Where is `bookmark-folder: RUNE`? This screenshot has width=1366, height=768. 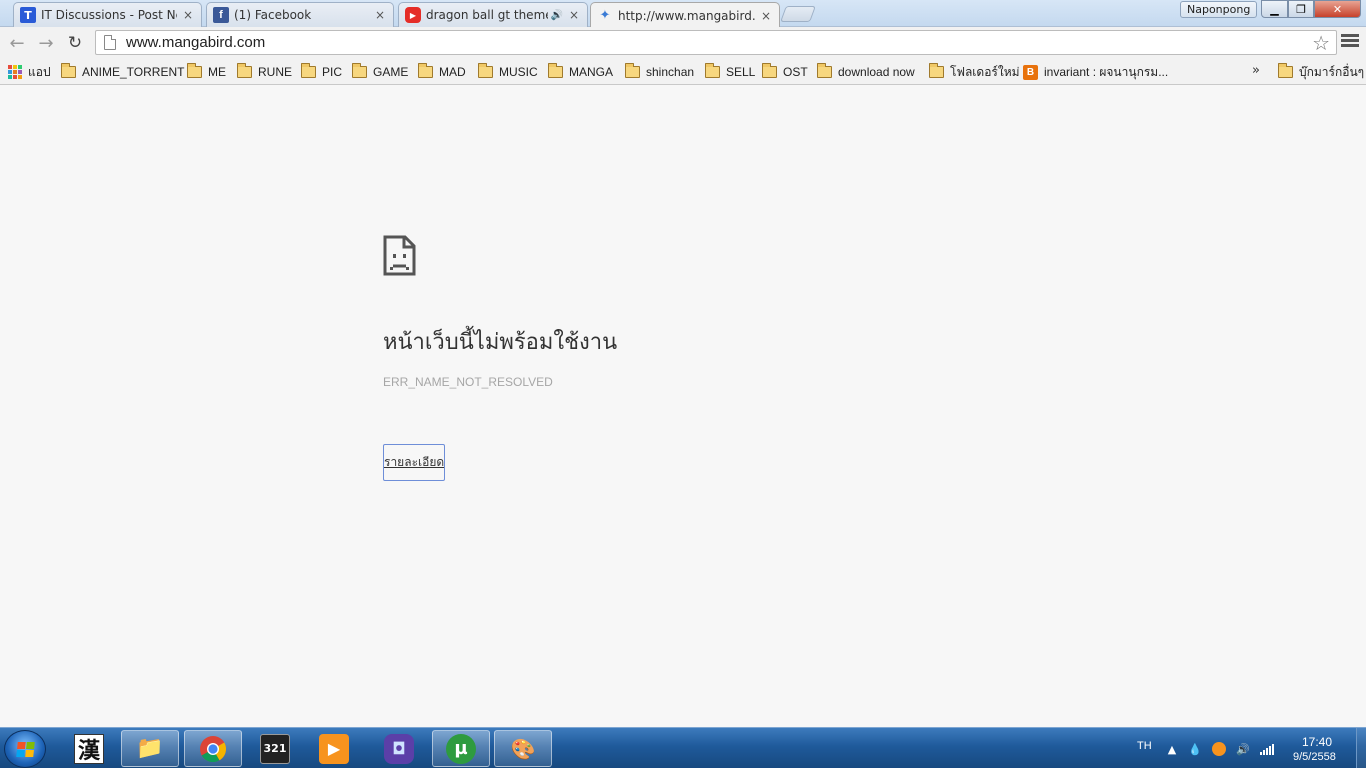 bookmark-folder: RUNE is located at coordinates (264, 72).